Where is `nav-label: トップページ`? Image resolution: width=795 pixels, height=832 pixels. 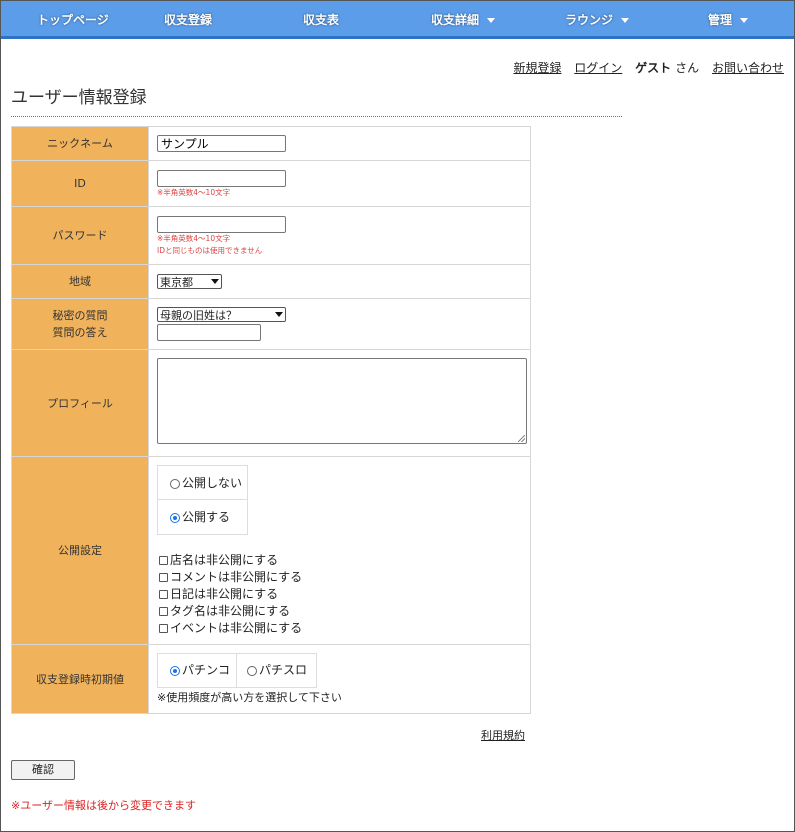
nav-label: トップページ is located at coordinates (73, 20).